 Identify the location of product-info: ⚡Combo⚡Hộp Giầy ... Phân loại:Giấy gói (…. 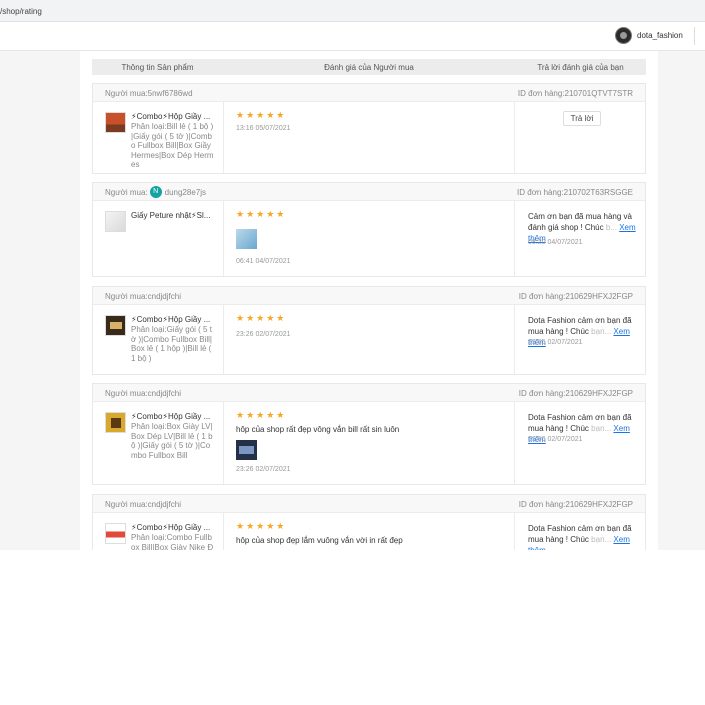
(158, 339).